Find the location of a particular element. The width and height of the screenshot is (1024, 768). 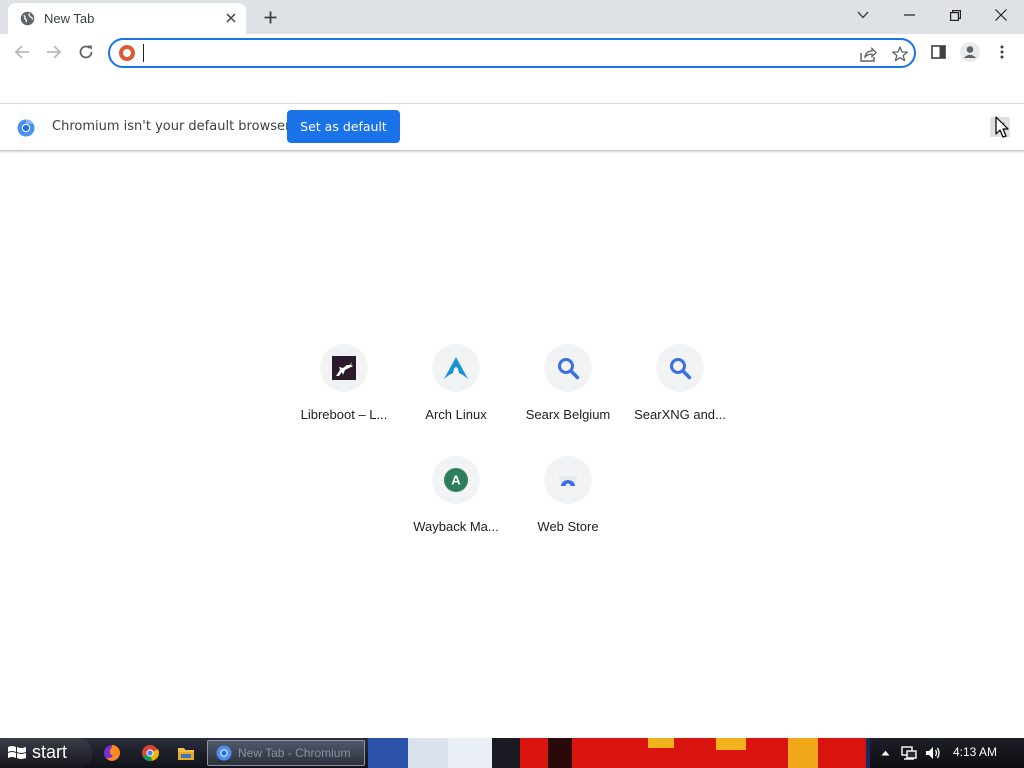

taskbar-item-label: New Tab - Chromium is located at coordinates (294, 753).